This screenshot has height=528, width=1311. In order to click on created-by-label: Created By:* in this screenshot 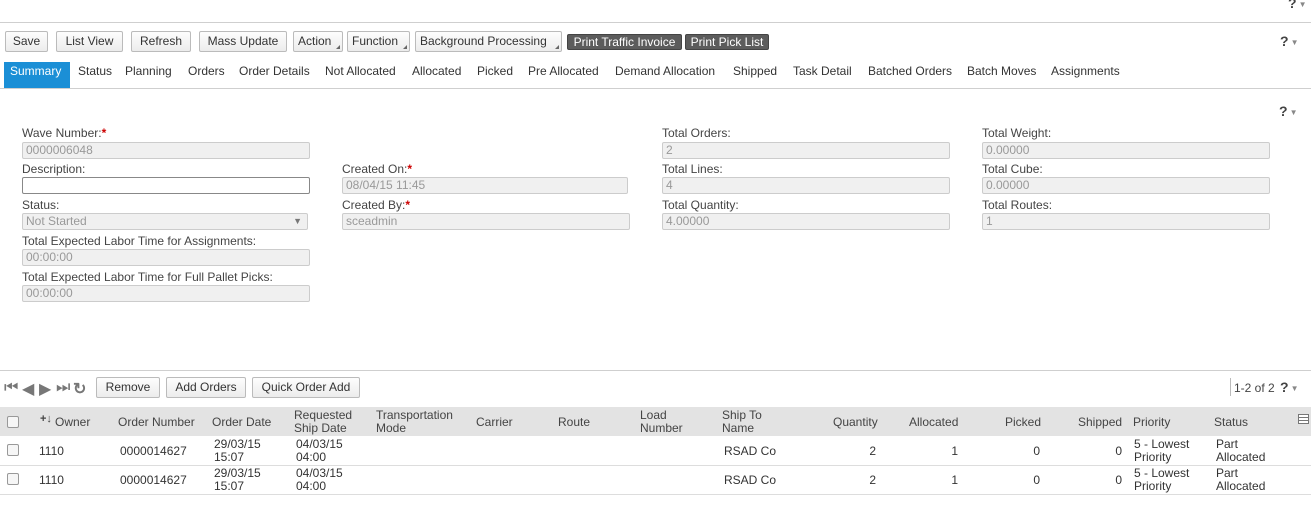, I will do `click(376, 205)`.